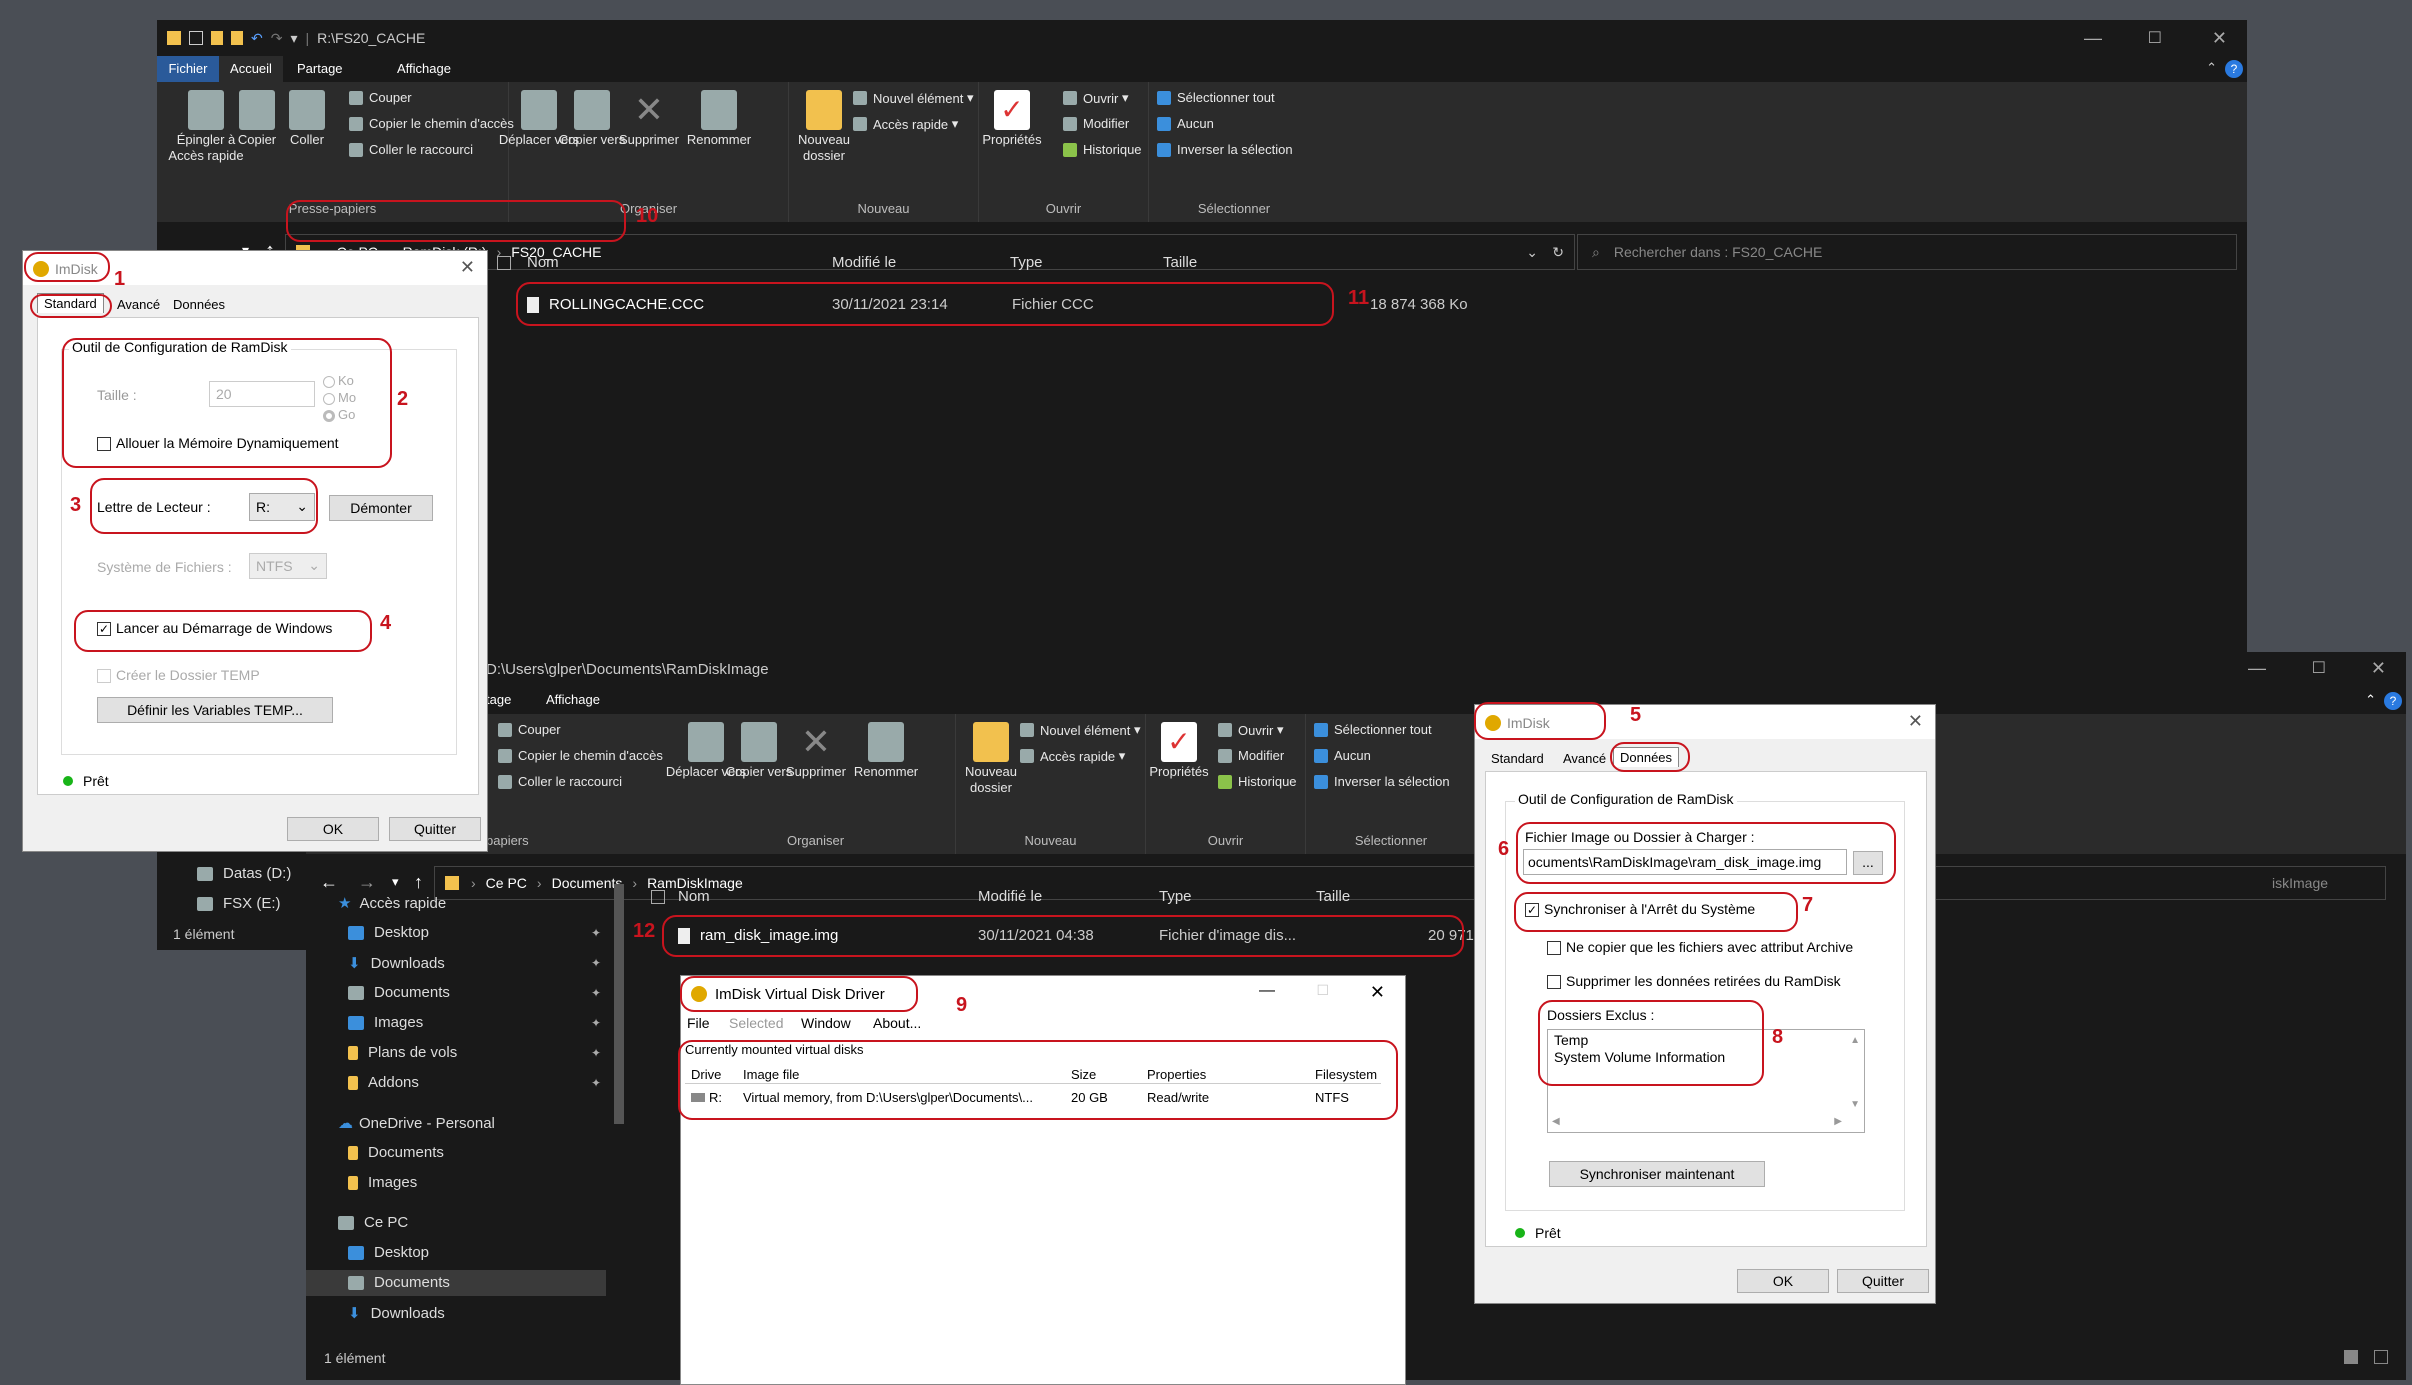 The height and width of the screenshot is (1385, 2412). What do you see at coordinates (416, 1123) in the screenshot?
I see `nav-onedrive: ☁ OneDrive - Personal` at bounding box center [416, 1123].